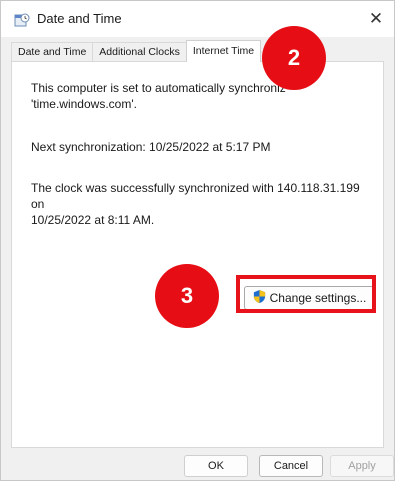 The image size is (395, 481). What do you see at coordinates (52, 52) in the screenshot?
I see `tab-date-and-time: Date and Time` at bounding box center [52, 52].